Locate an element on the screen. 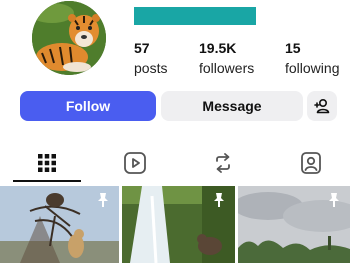  tab-tagged is located at coordinates (311, 163).